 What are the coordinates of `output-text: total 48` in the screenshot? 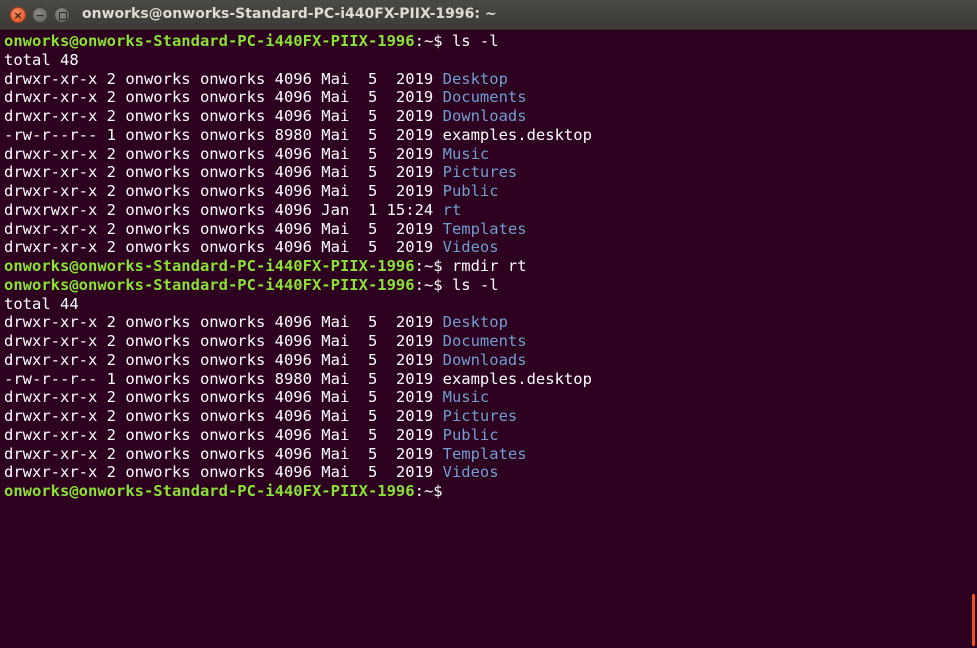 It's located at (41, 59).